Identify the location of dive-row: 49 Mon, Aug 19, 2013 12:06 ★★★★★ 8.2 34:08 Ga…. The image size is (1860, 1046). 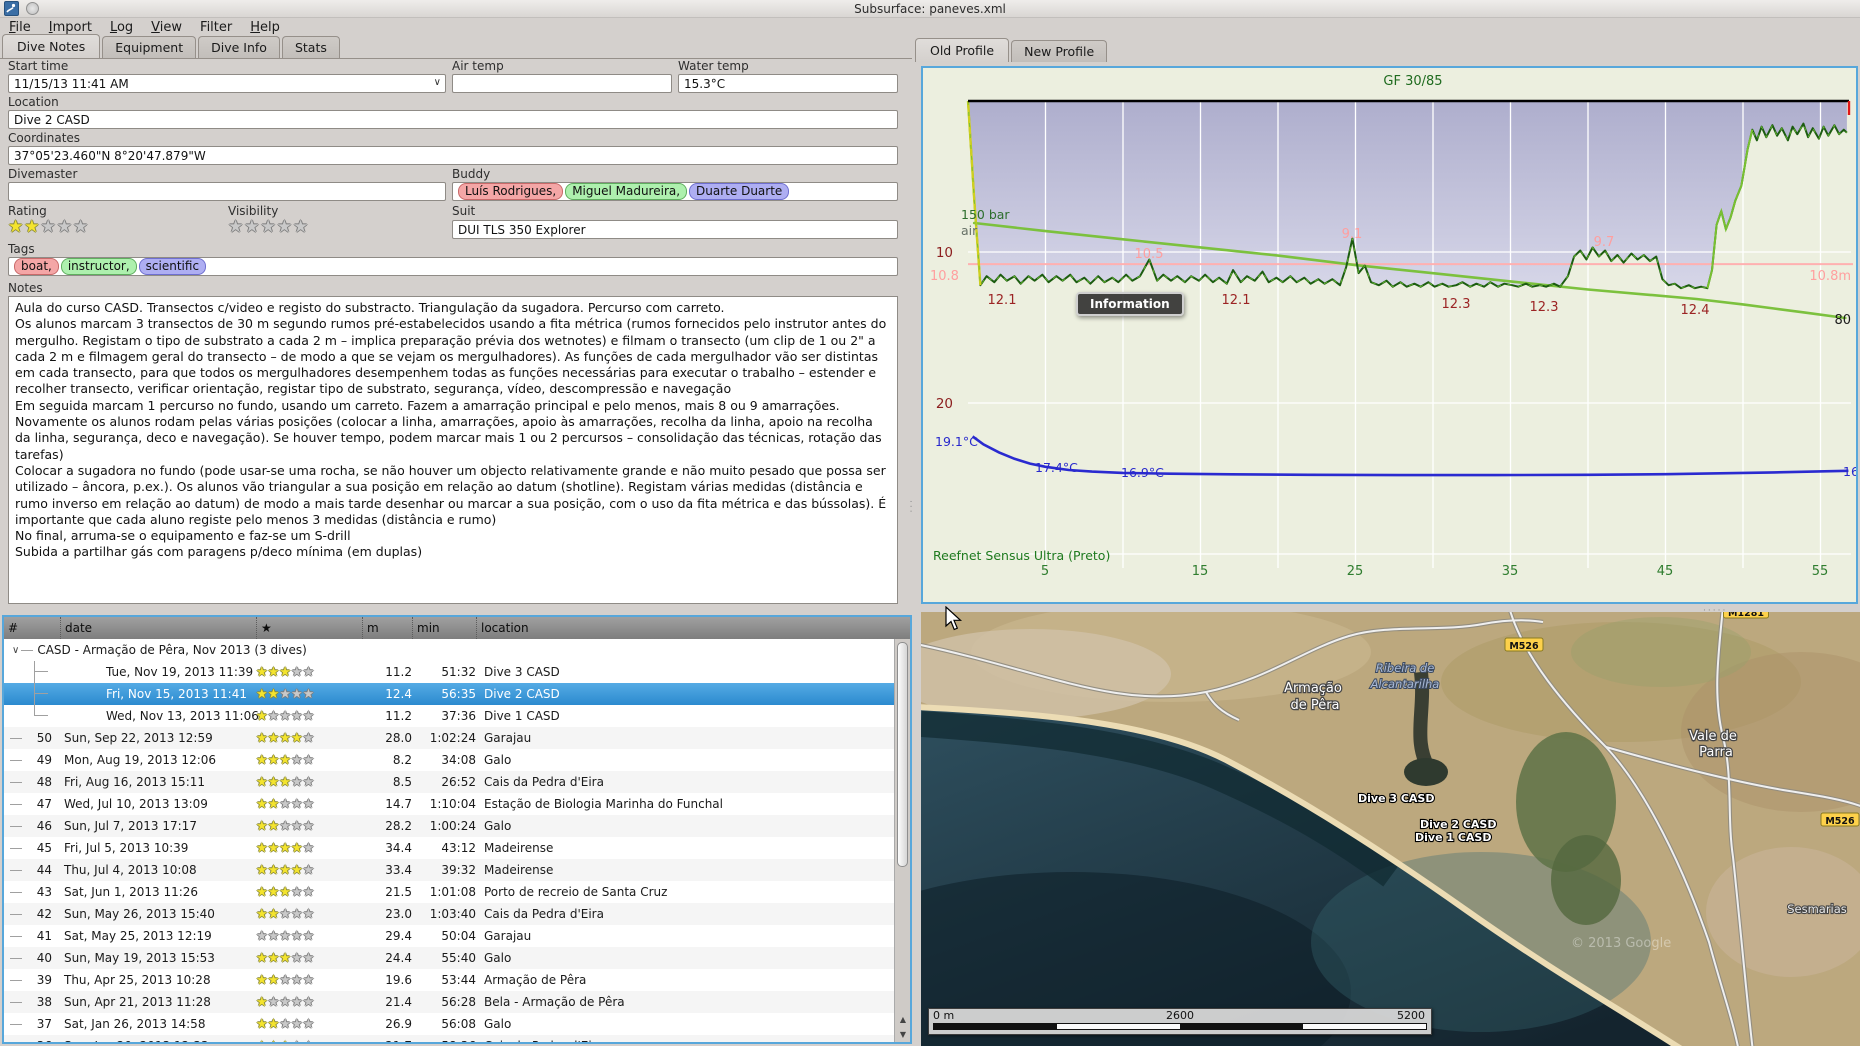
(457, 760).